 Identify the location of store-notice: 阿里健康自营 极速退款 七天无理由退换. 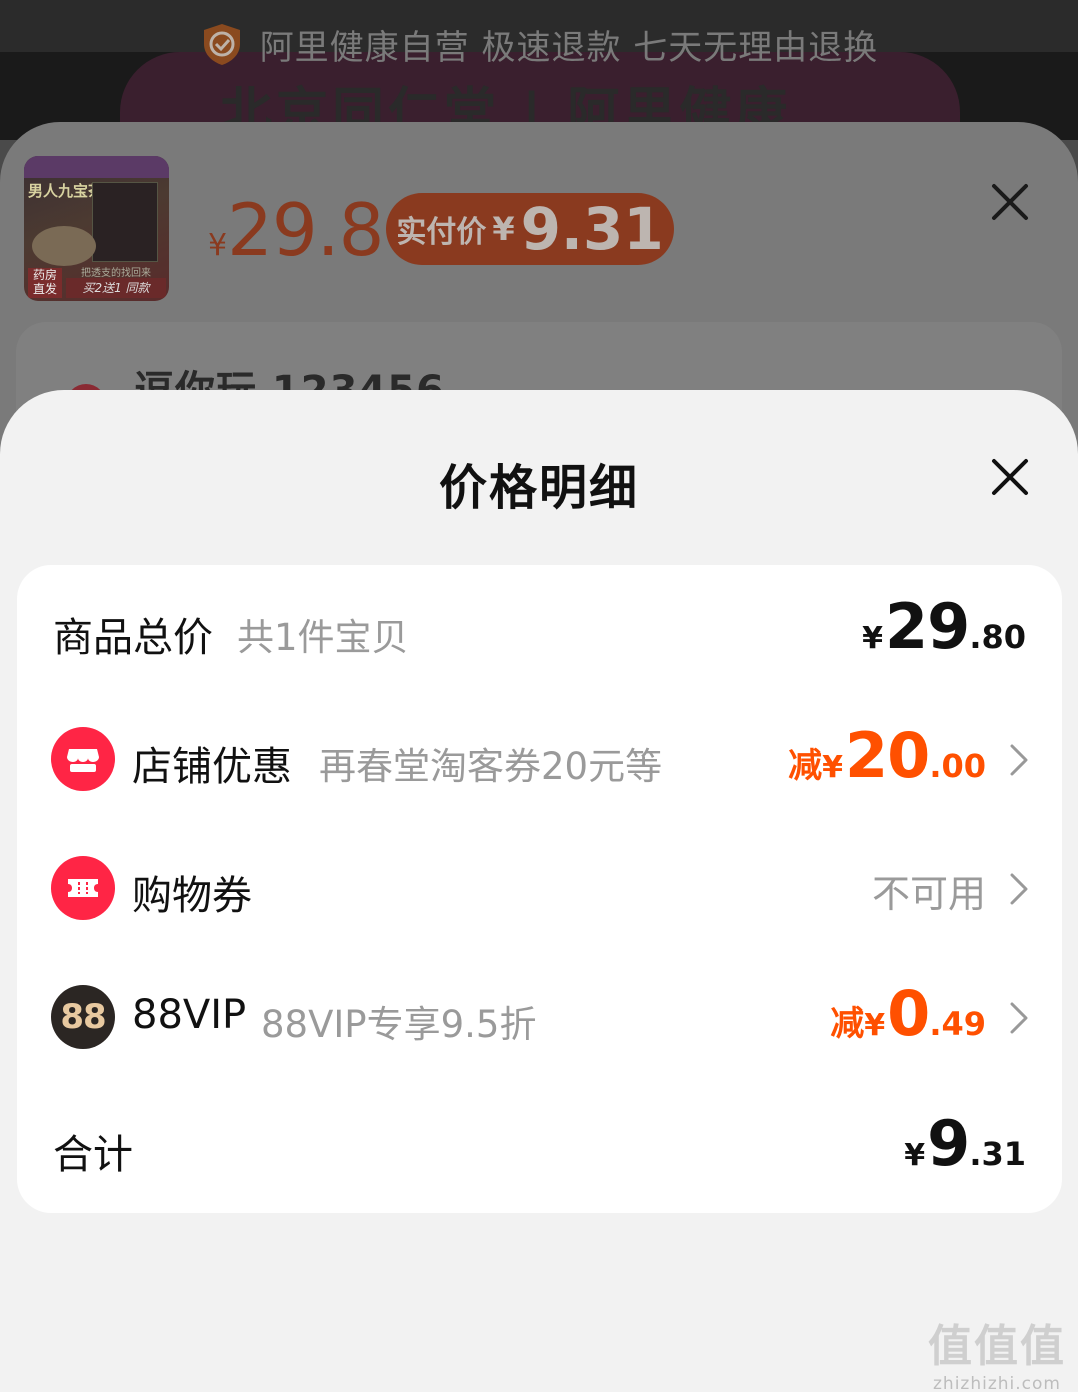
(539, 44).